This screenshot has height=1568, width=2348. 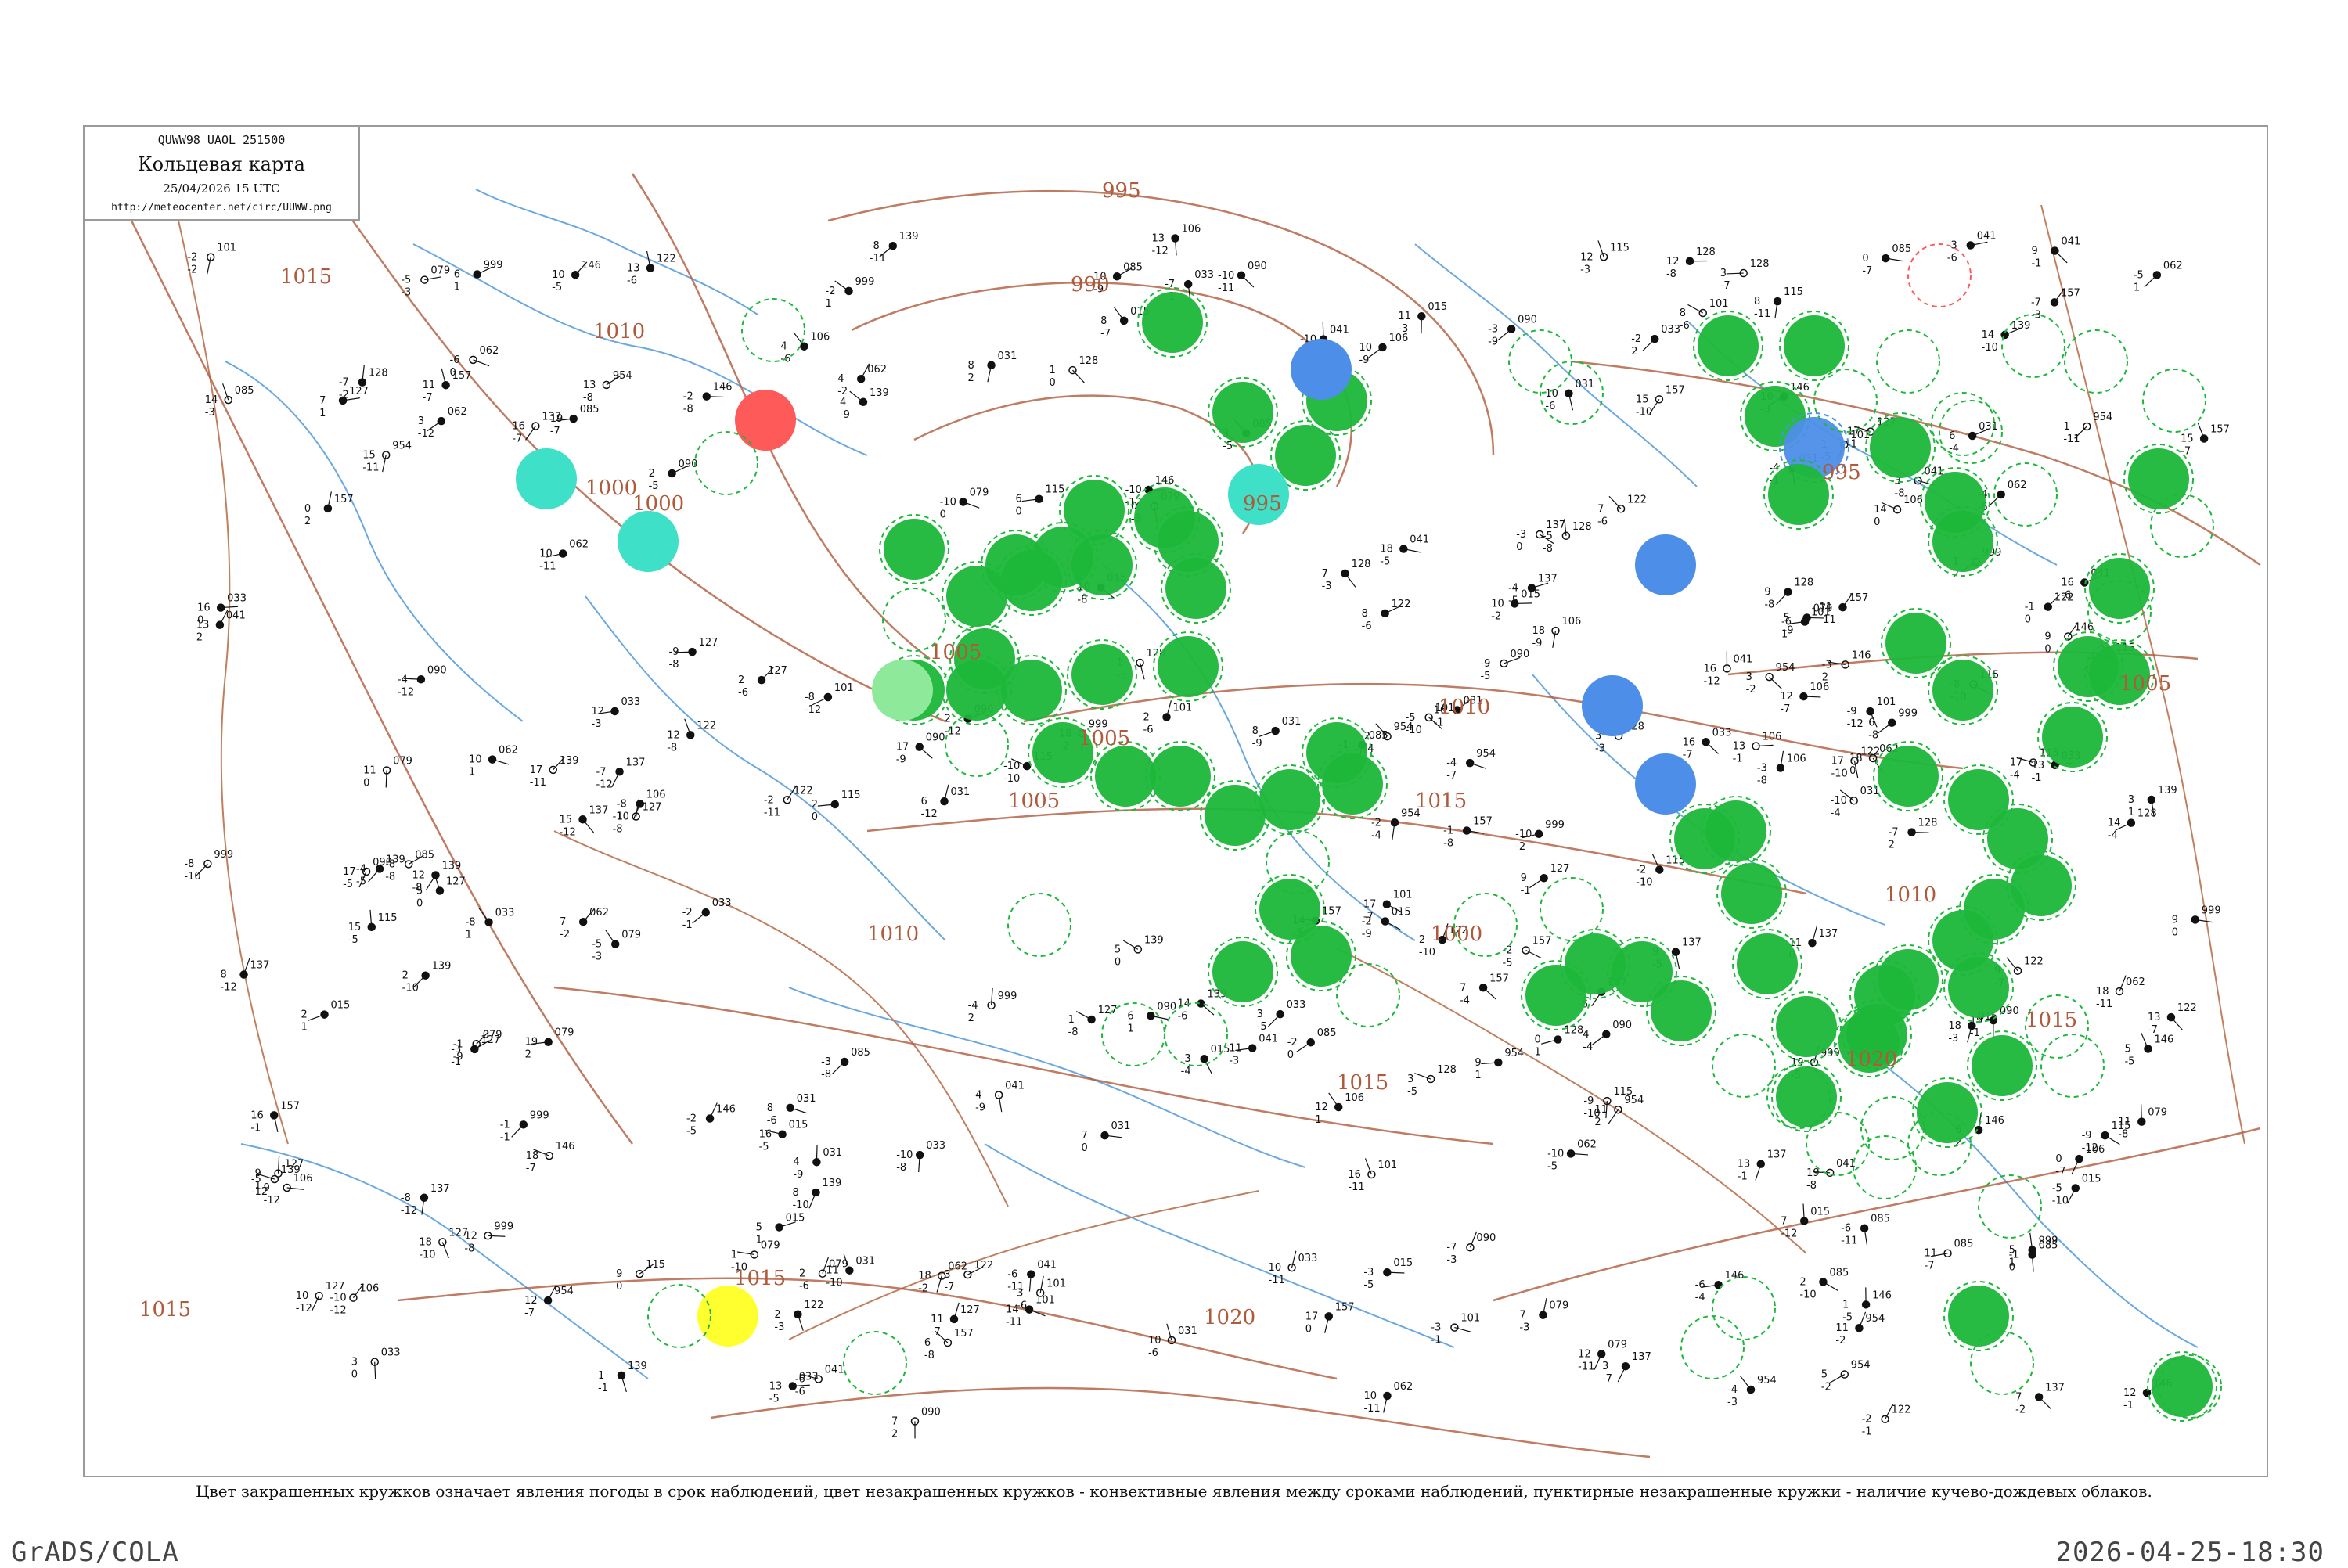 What do you see at coordinates (457, 287) in the screenshot?
I see `dewpoint-label: 1` at bounding box center [457, 287].